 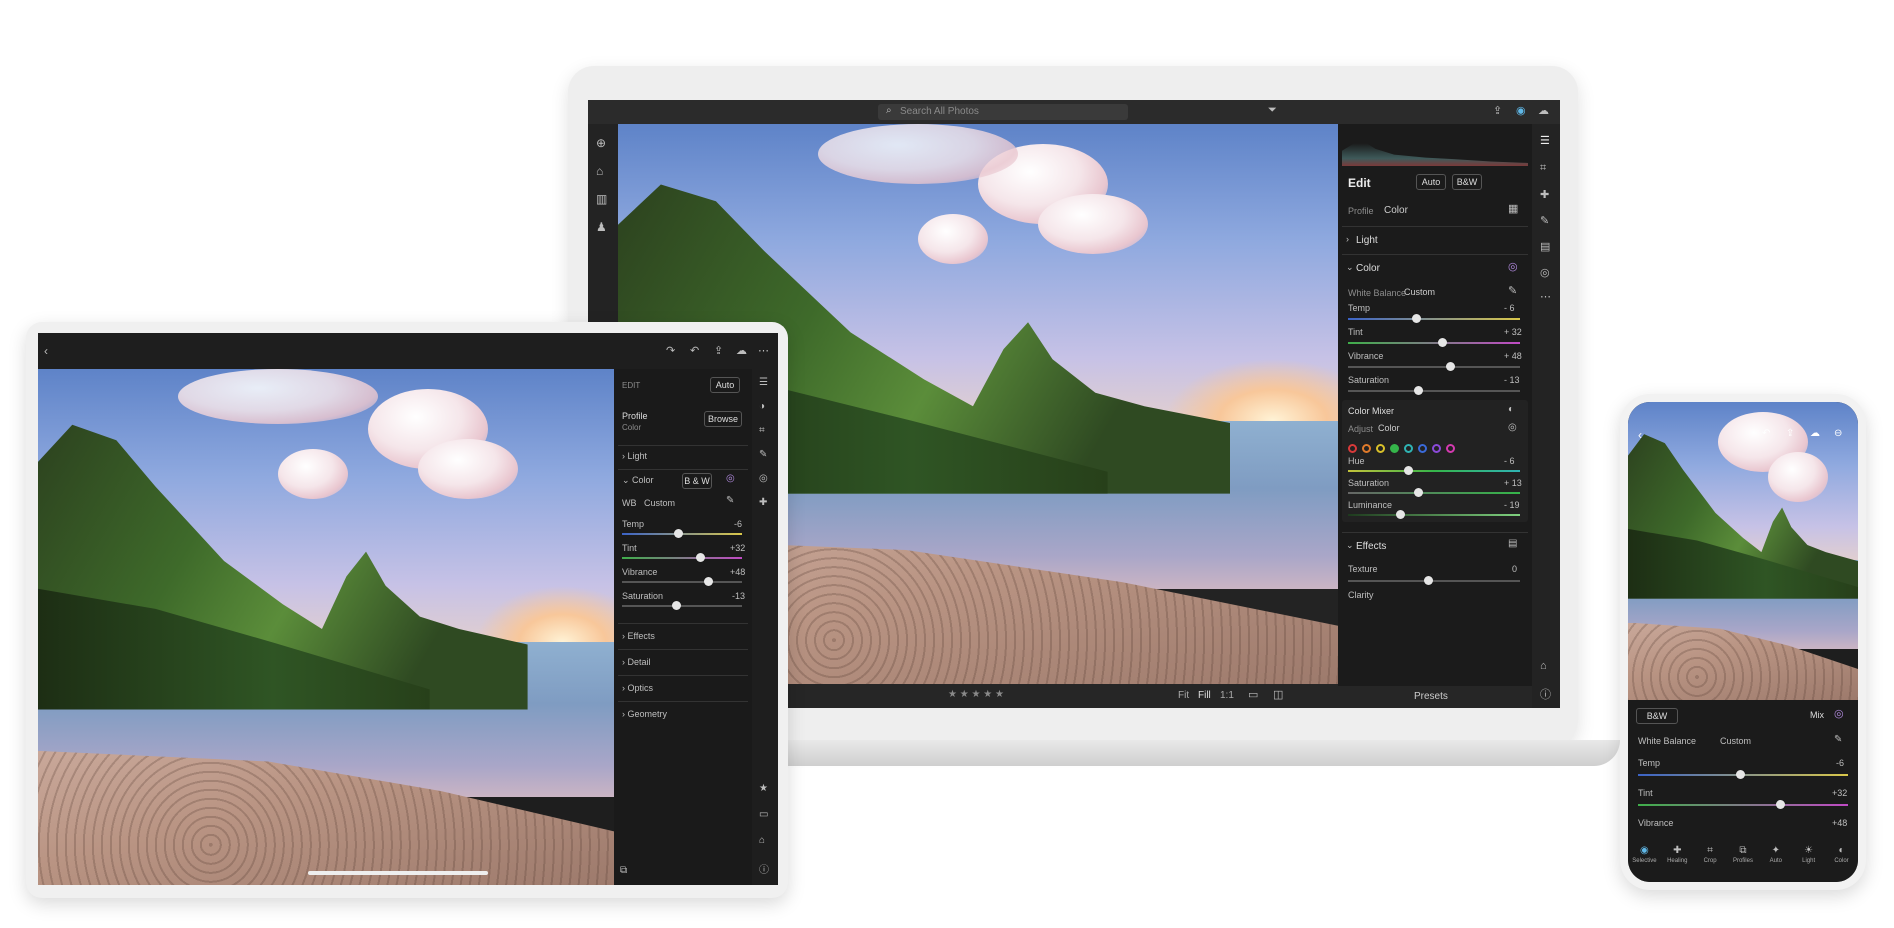 What do you see at coordinates (1677, 861) in the screenshot?
I see `toolbar-healing: ✚ Healing` at bounding box center [1677, 861].